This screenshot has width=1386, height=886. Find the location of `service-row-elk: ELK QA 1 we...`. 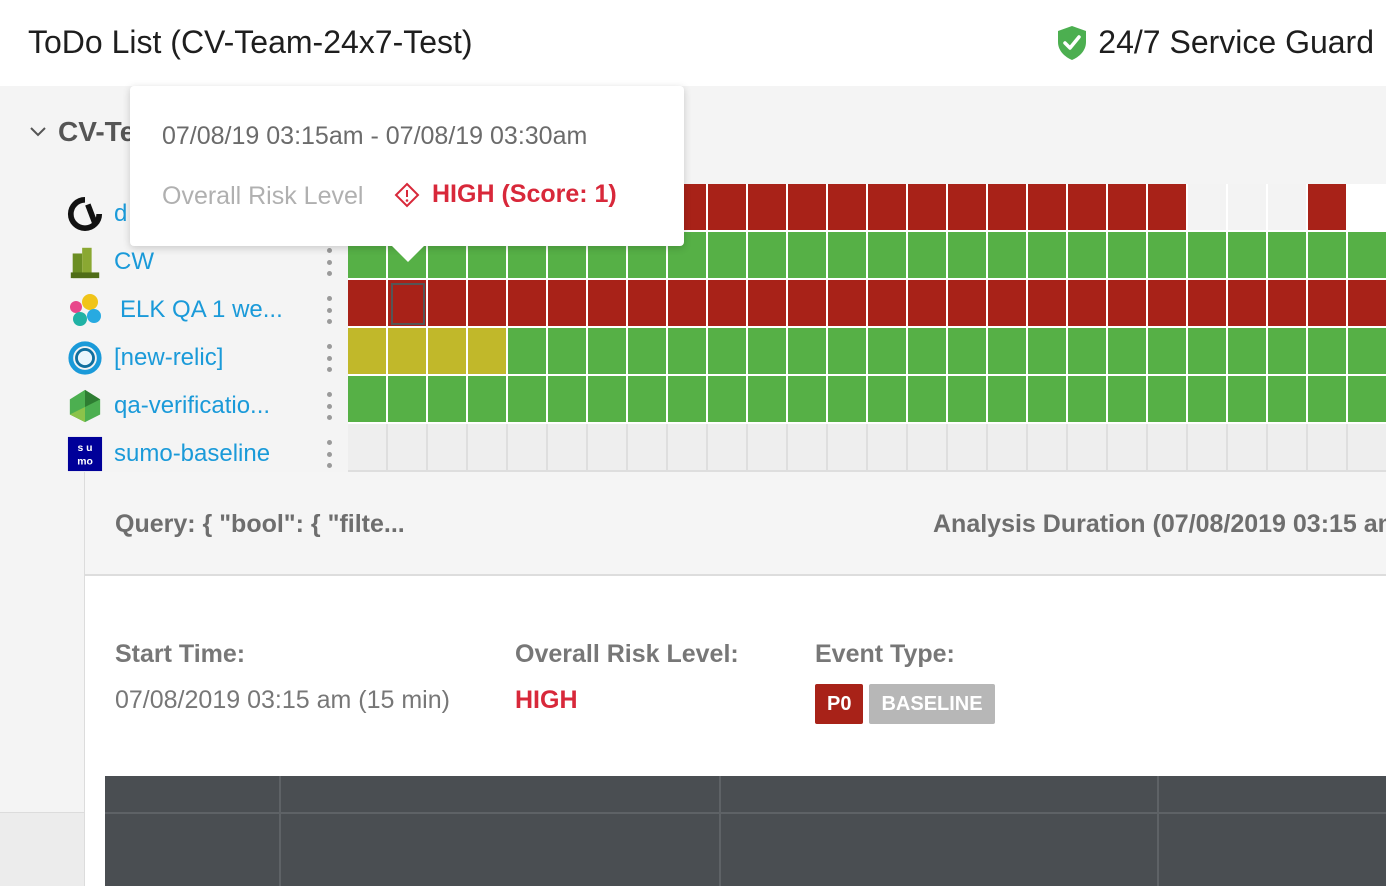

service-row-elk: ELK QA 1 we... is located at coordinates (207, 310).